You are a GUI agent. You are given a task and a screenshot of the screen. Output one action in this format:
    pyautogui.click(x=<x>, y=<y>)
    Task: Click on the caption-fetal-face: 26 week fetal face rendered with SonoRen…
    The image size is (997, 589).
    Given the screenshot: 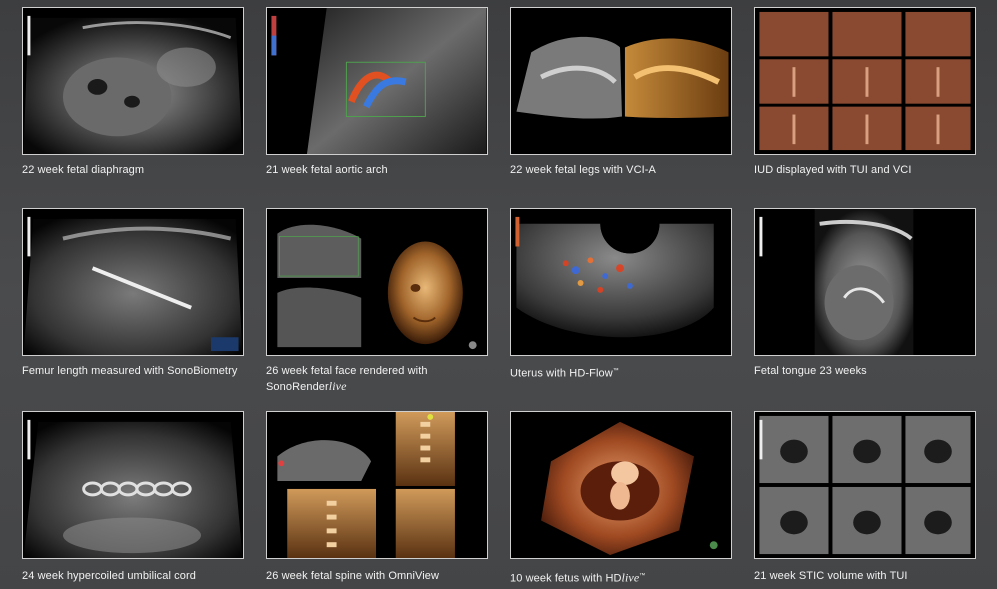 What is the action you would take?
    pyautogui.click(x=347, y=379)
    